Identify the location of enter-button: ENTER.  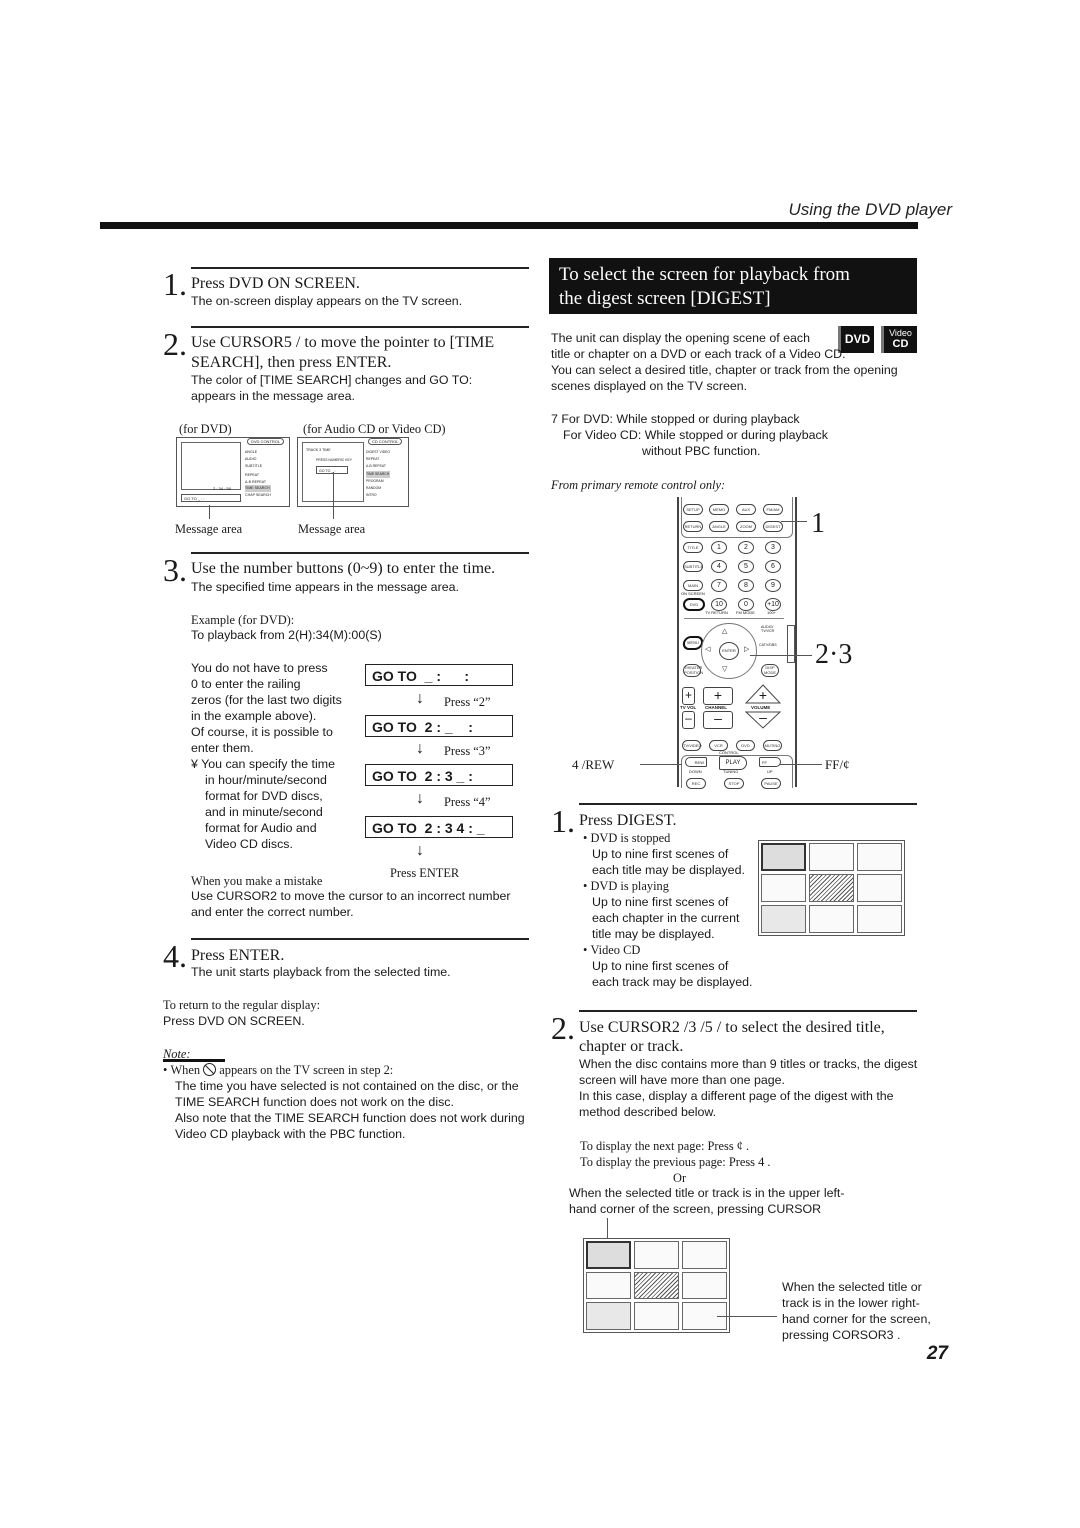
(729, 651).